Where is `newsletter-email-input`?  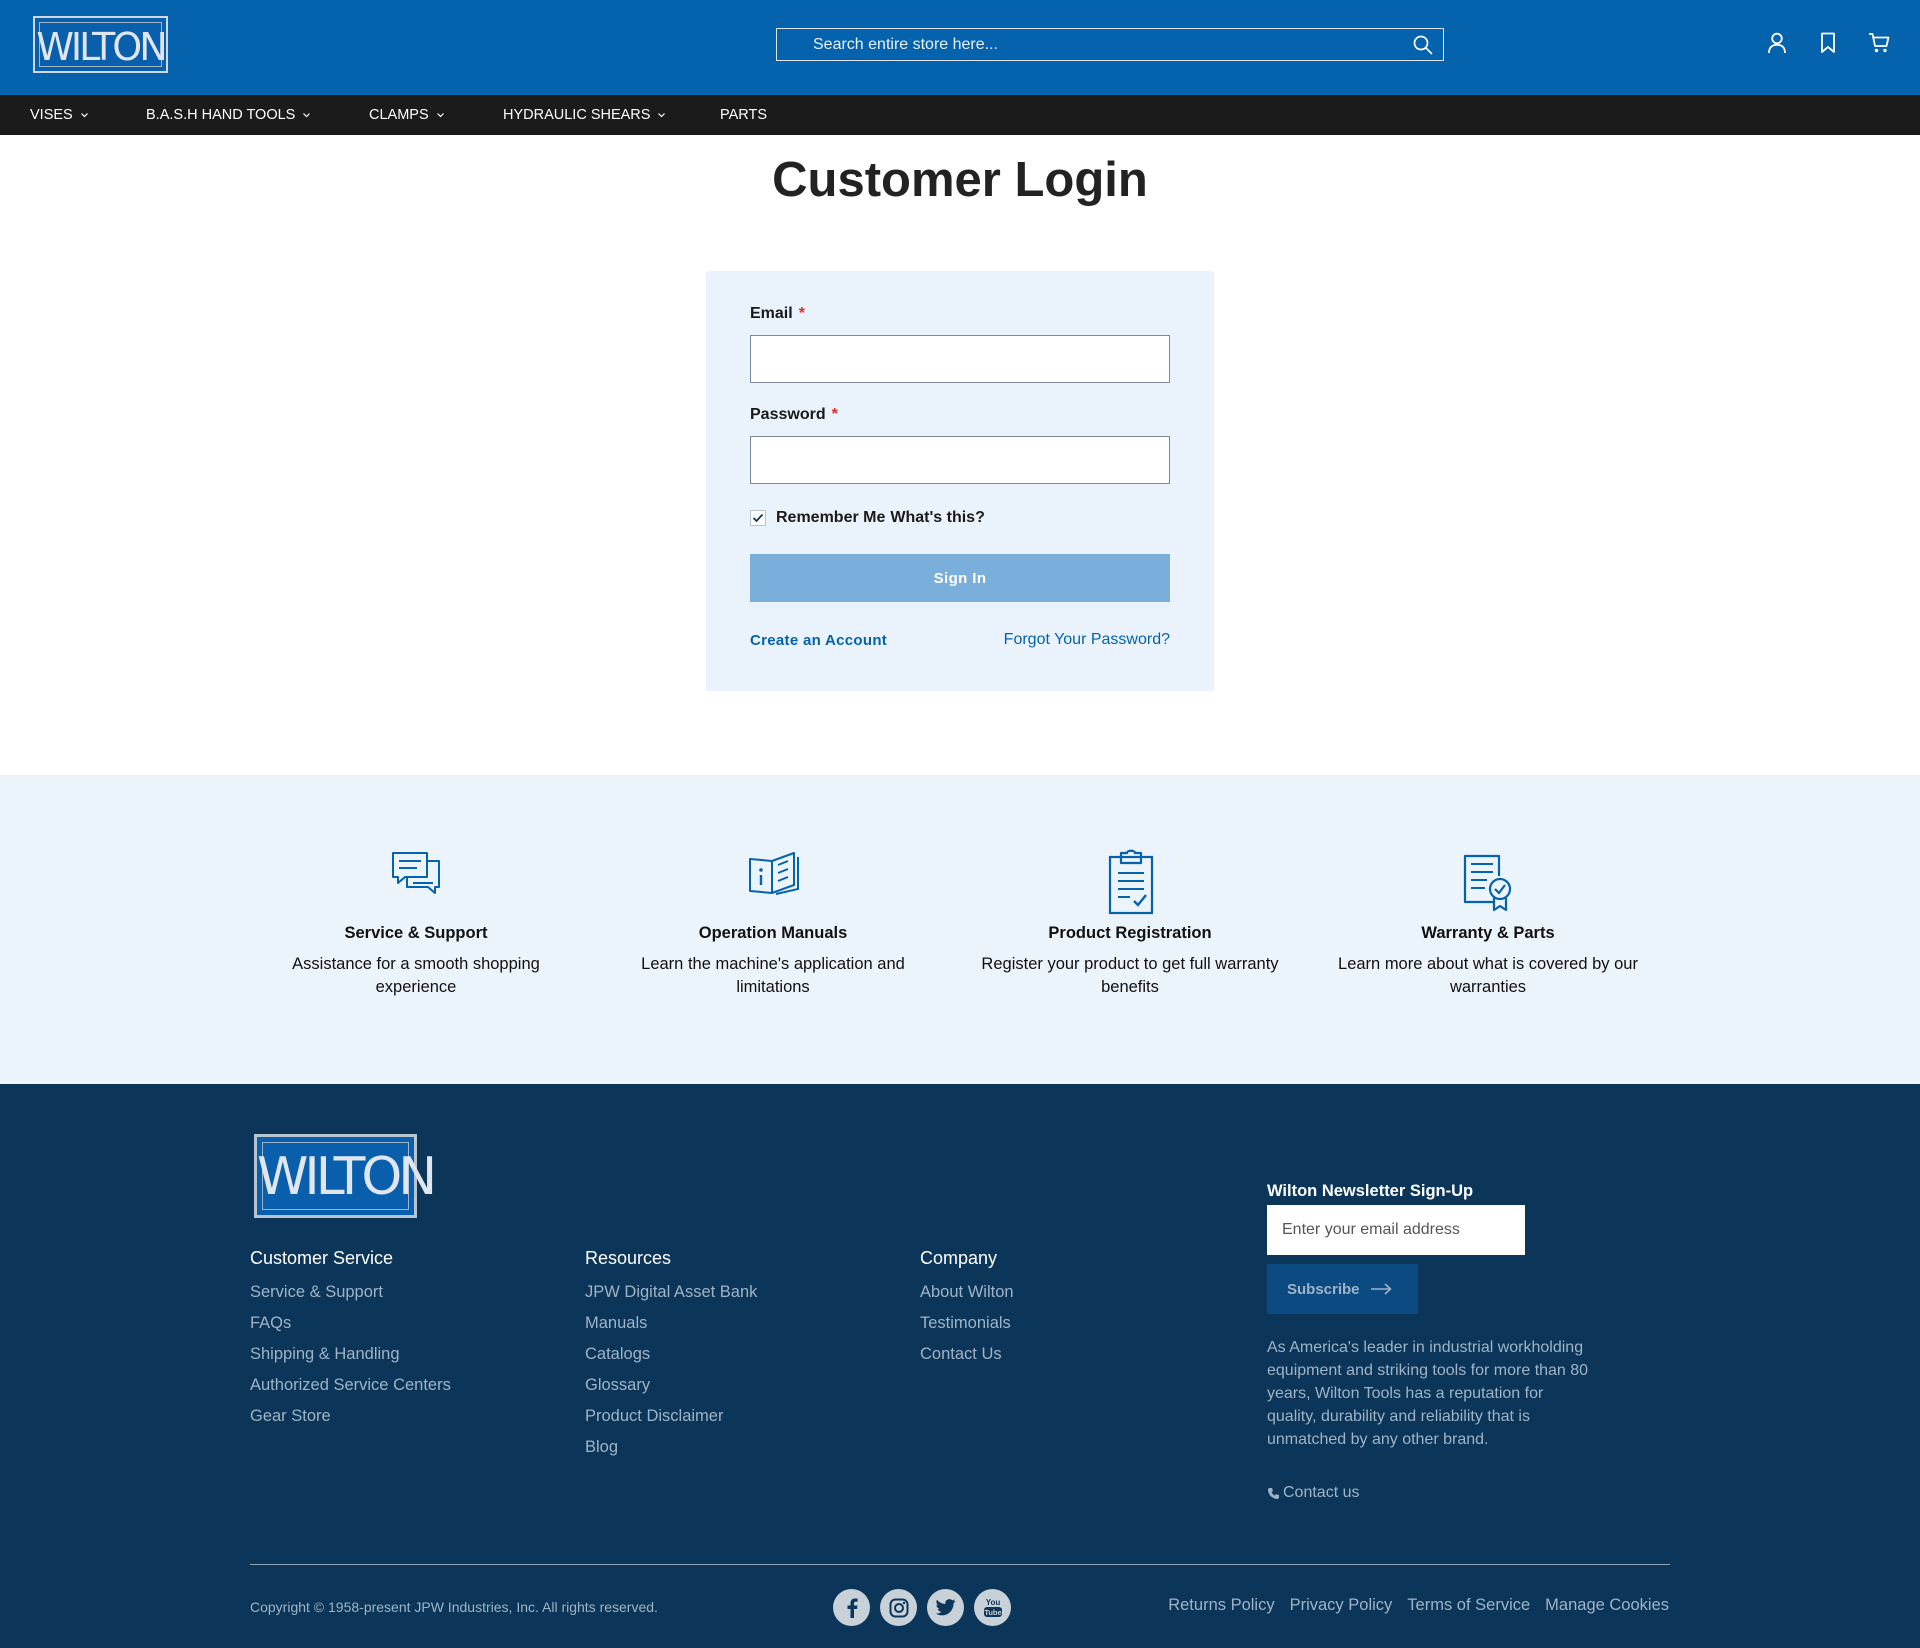
newsletter-email-input is located at coordinates (1396, 1230).